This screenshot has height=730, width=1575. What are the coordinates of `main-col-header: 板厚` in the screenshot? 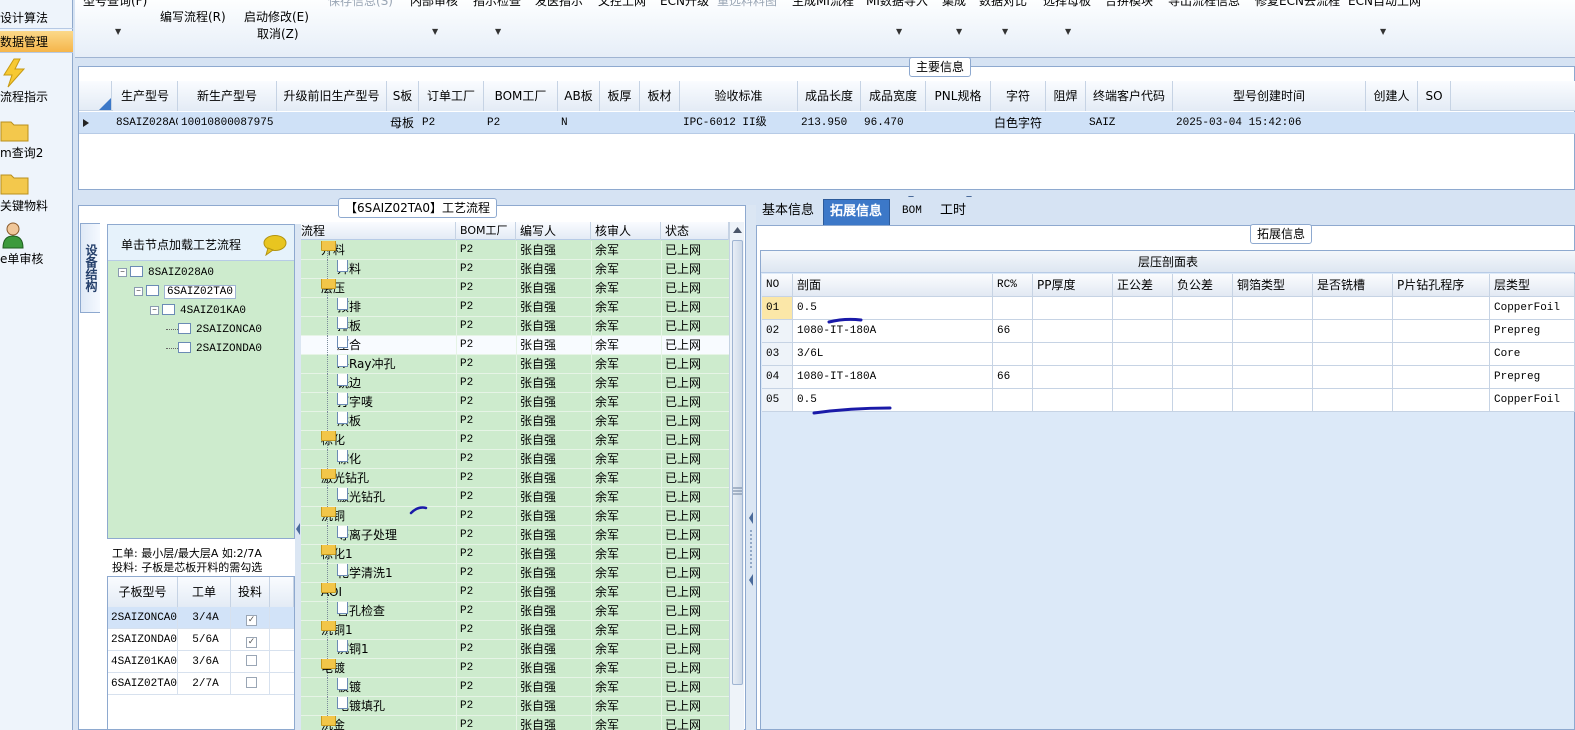 It's located at (620, 96).